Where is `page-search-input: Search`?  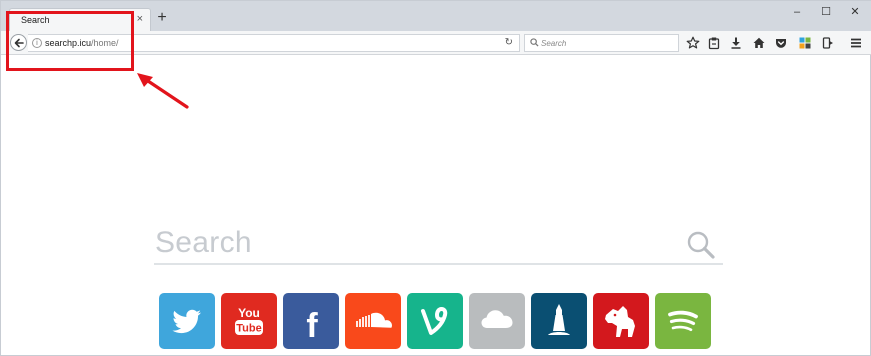 page-search-input: Search is located at coordinates (203, 243).